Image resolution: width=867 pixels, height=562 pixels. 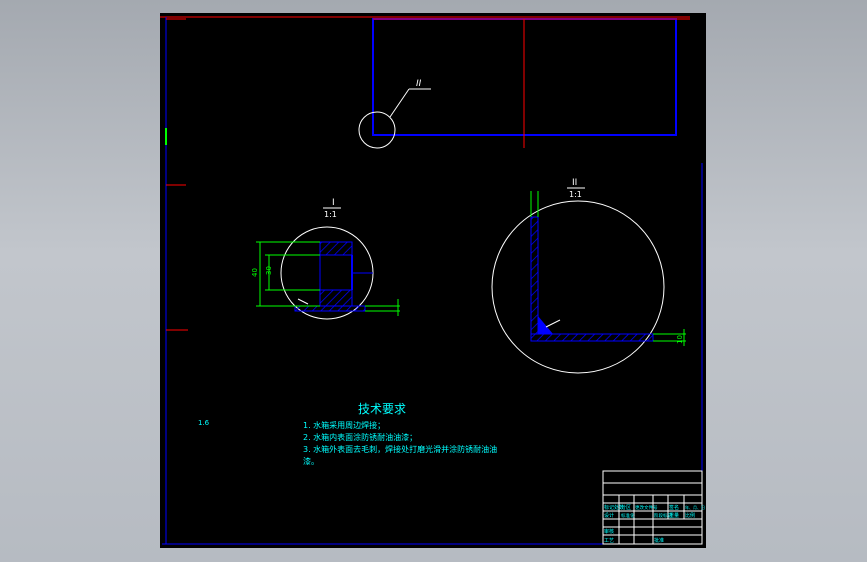 I want to click on title-block-r4c2: 批准, so click(x=659, y=540).